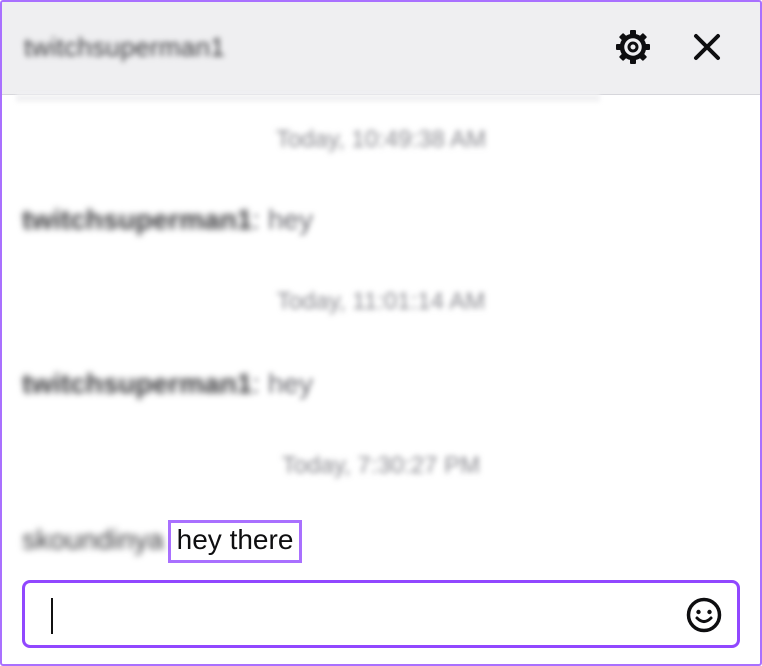  Describe the element at coordinates (381, 301) in the screenshot. I see `message-timestamp: Today, 11:01:14 AM` at that location.